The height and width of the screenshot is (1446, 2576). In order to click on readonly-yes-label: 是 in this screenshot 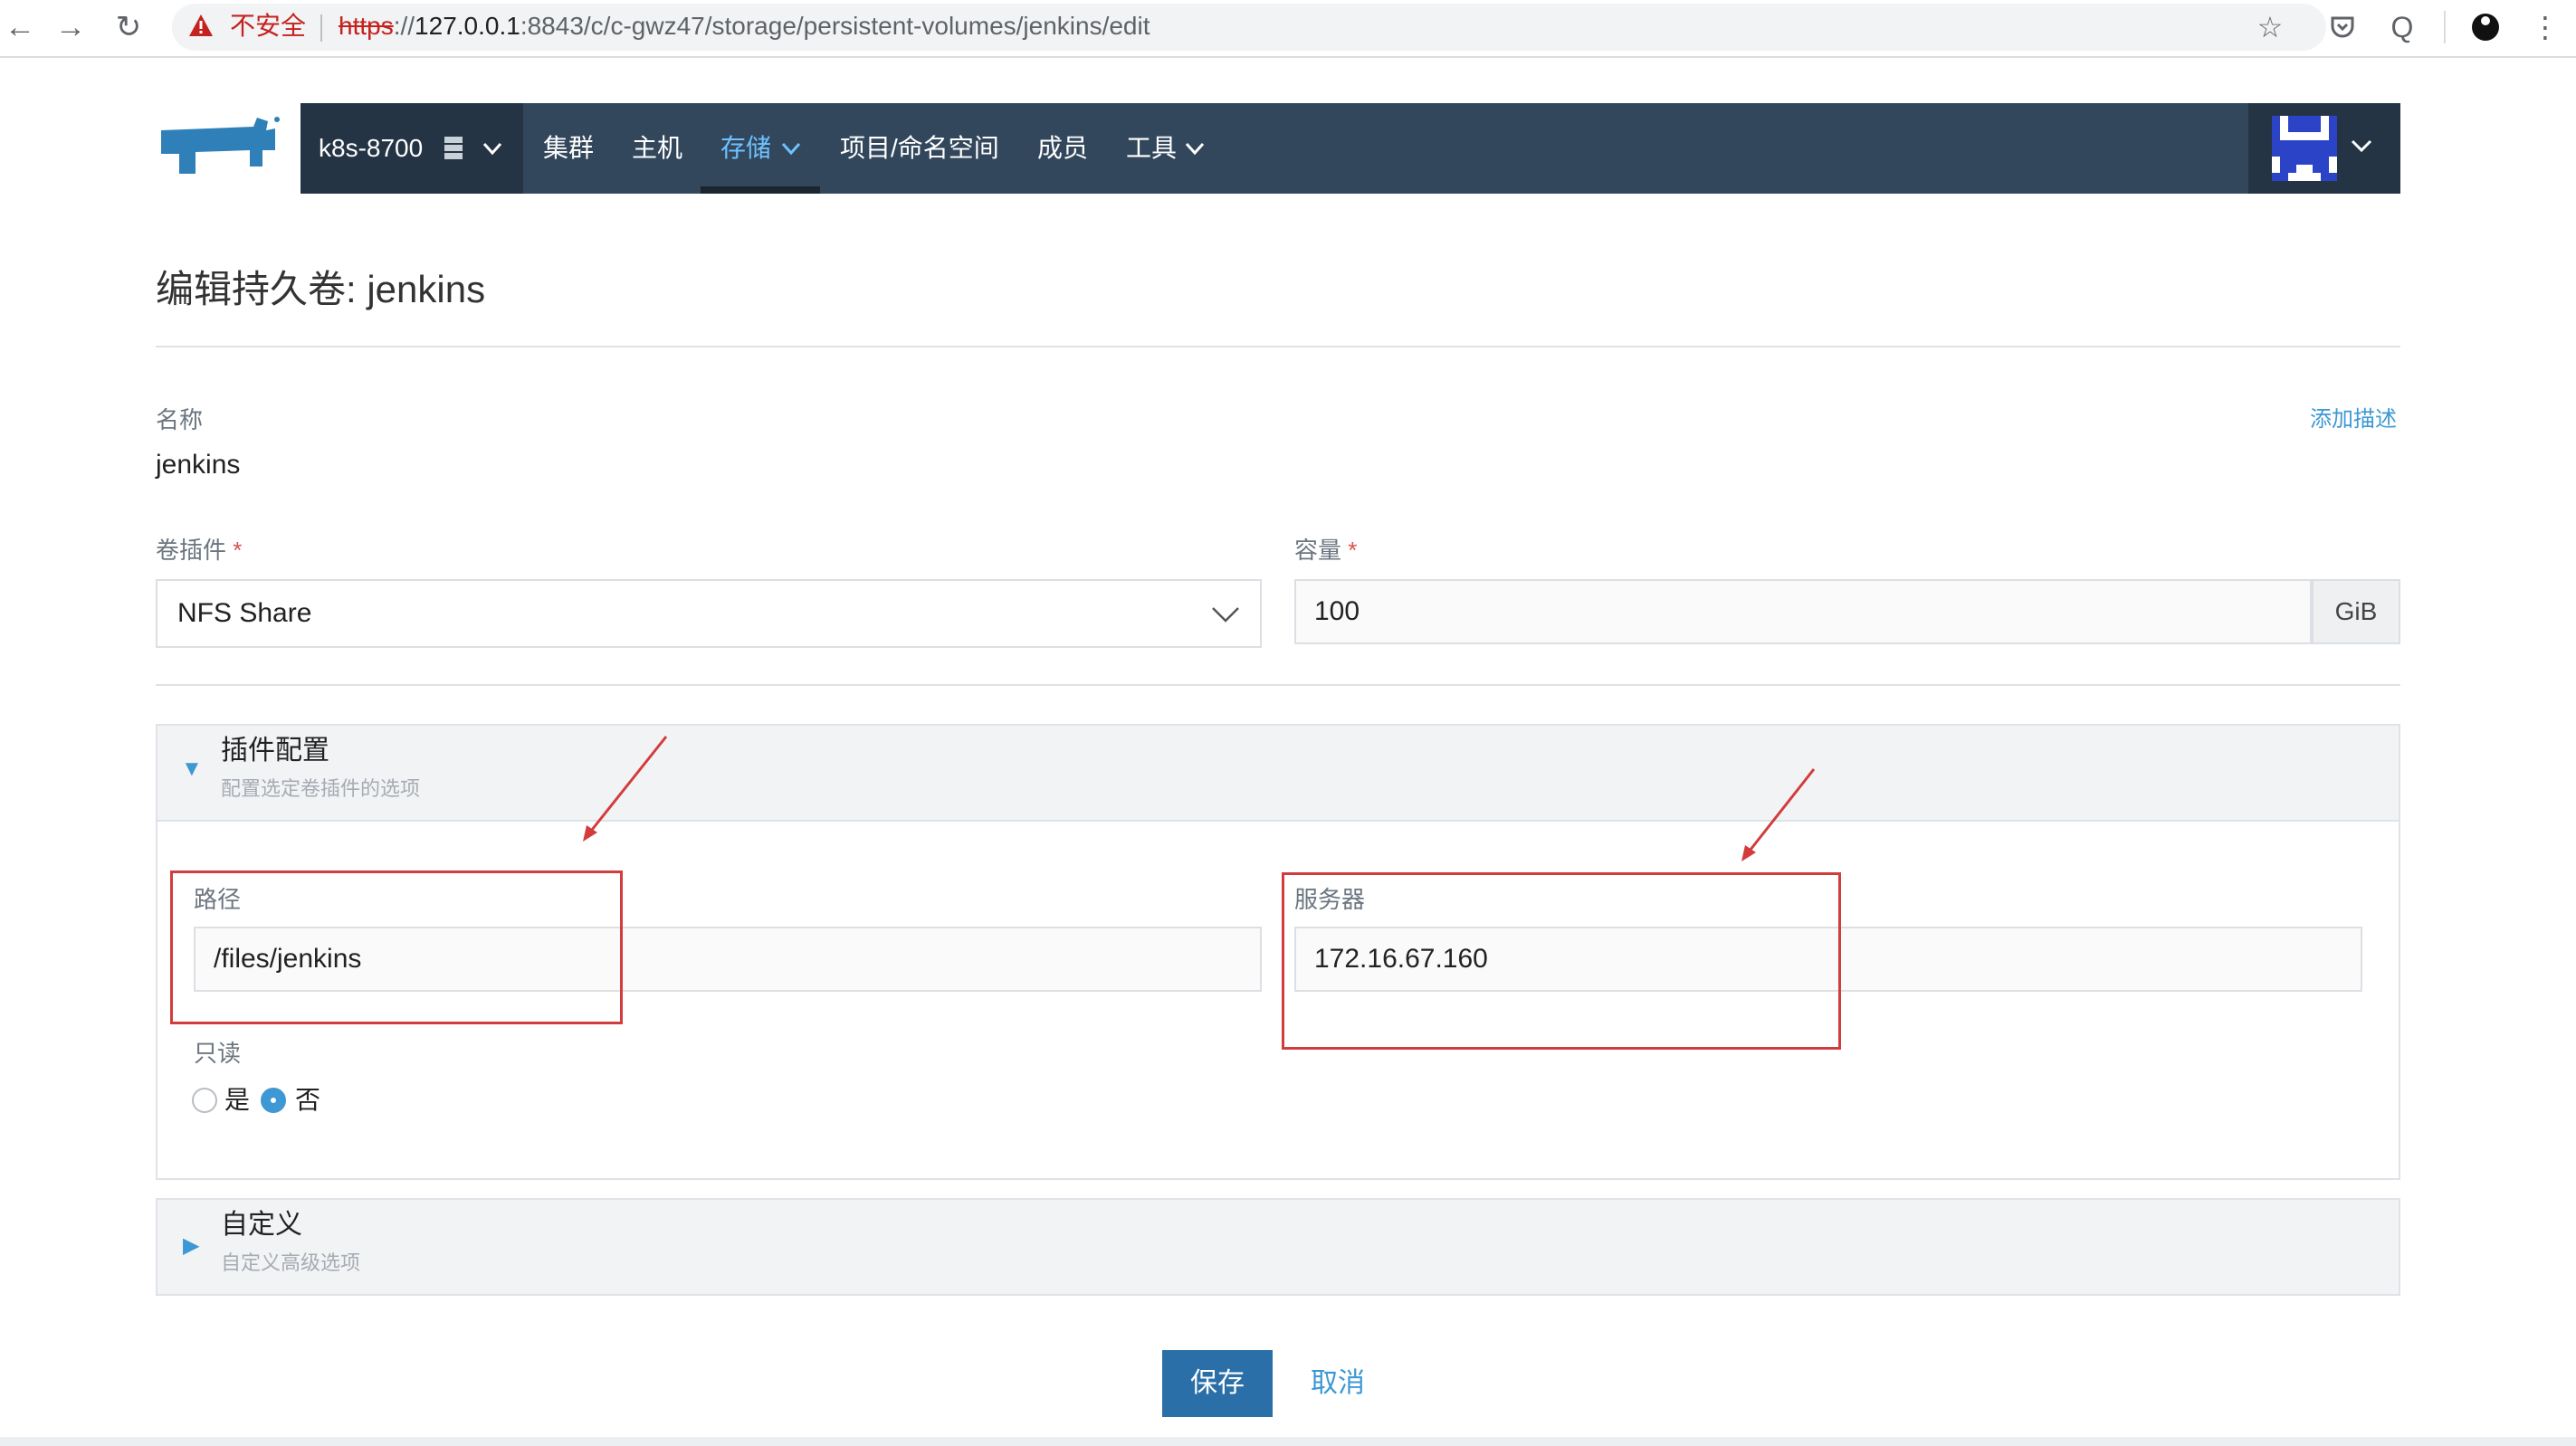, I will do `click(237, 1100)`.